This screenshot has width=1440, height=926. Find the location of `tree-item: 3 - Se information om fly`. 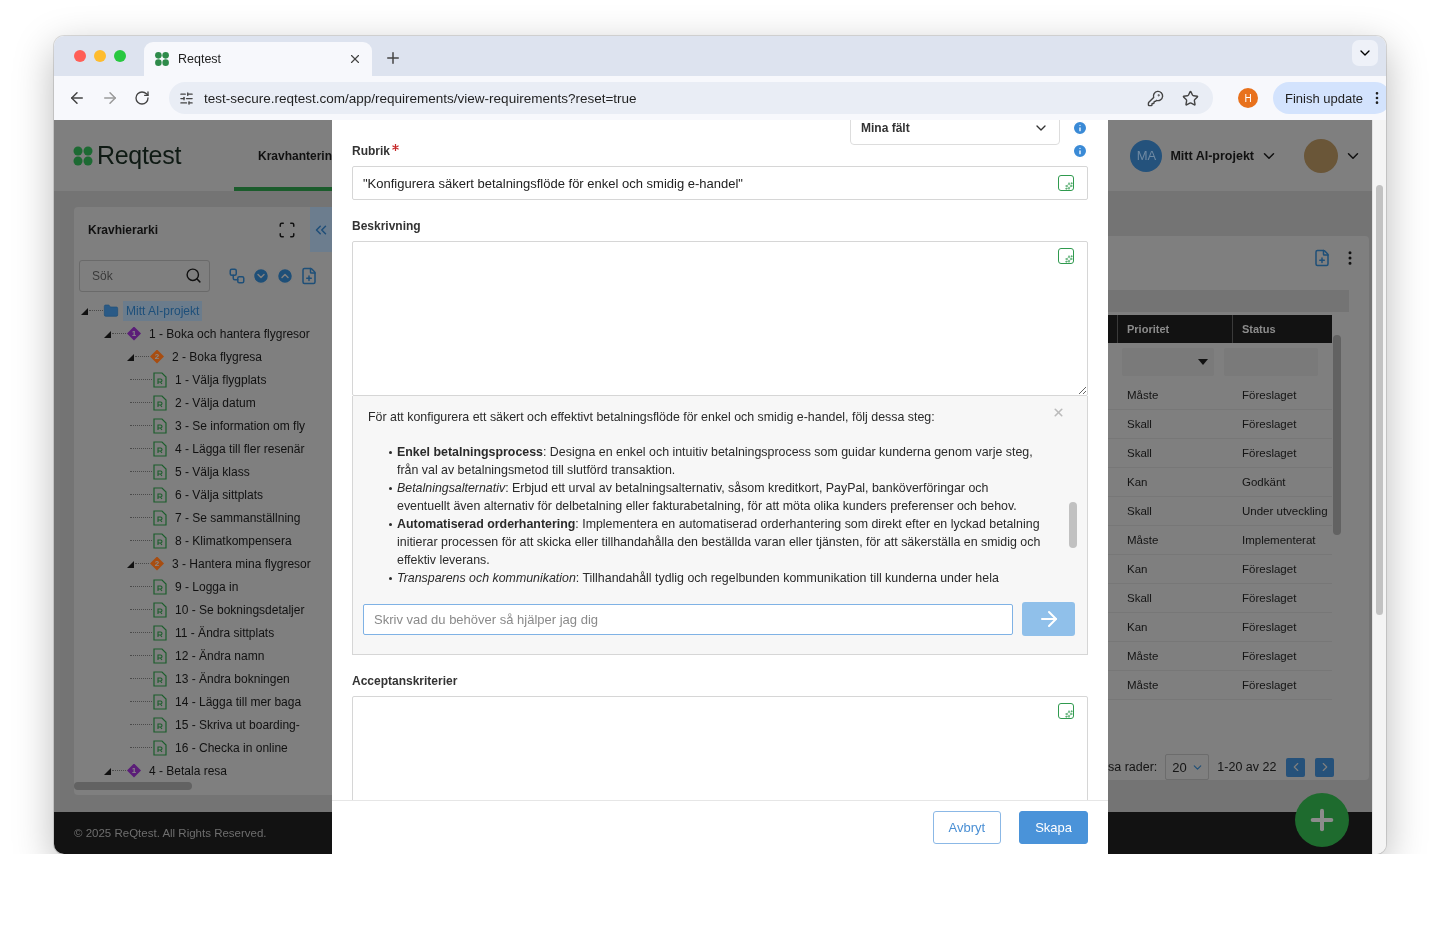

tree-item: 3 - Se information om fly is located at coordinates (240, 425).